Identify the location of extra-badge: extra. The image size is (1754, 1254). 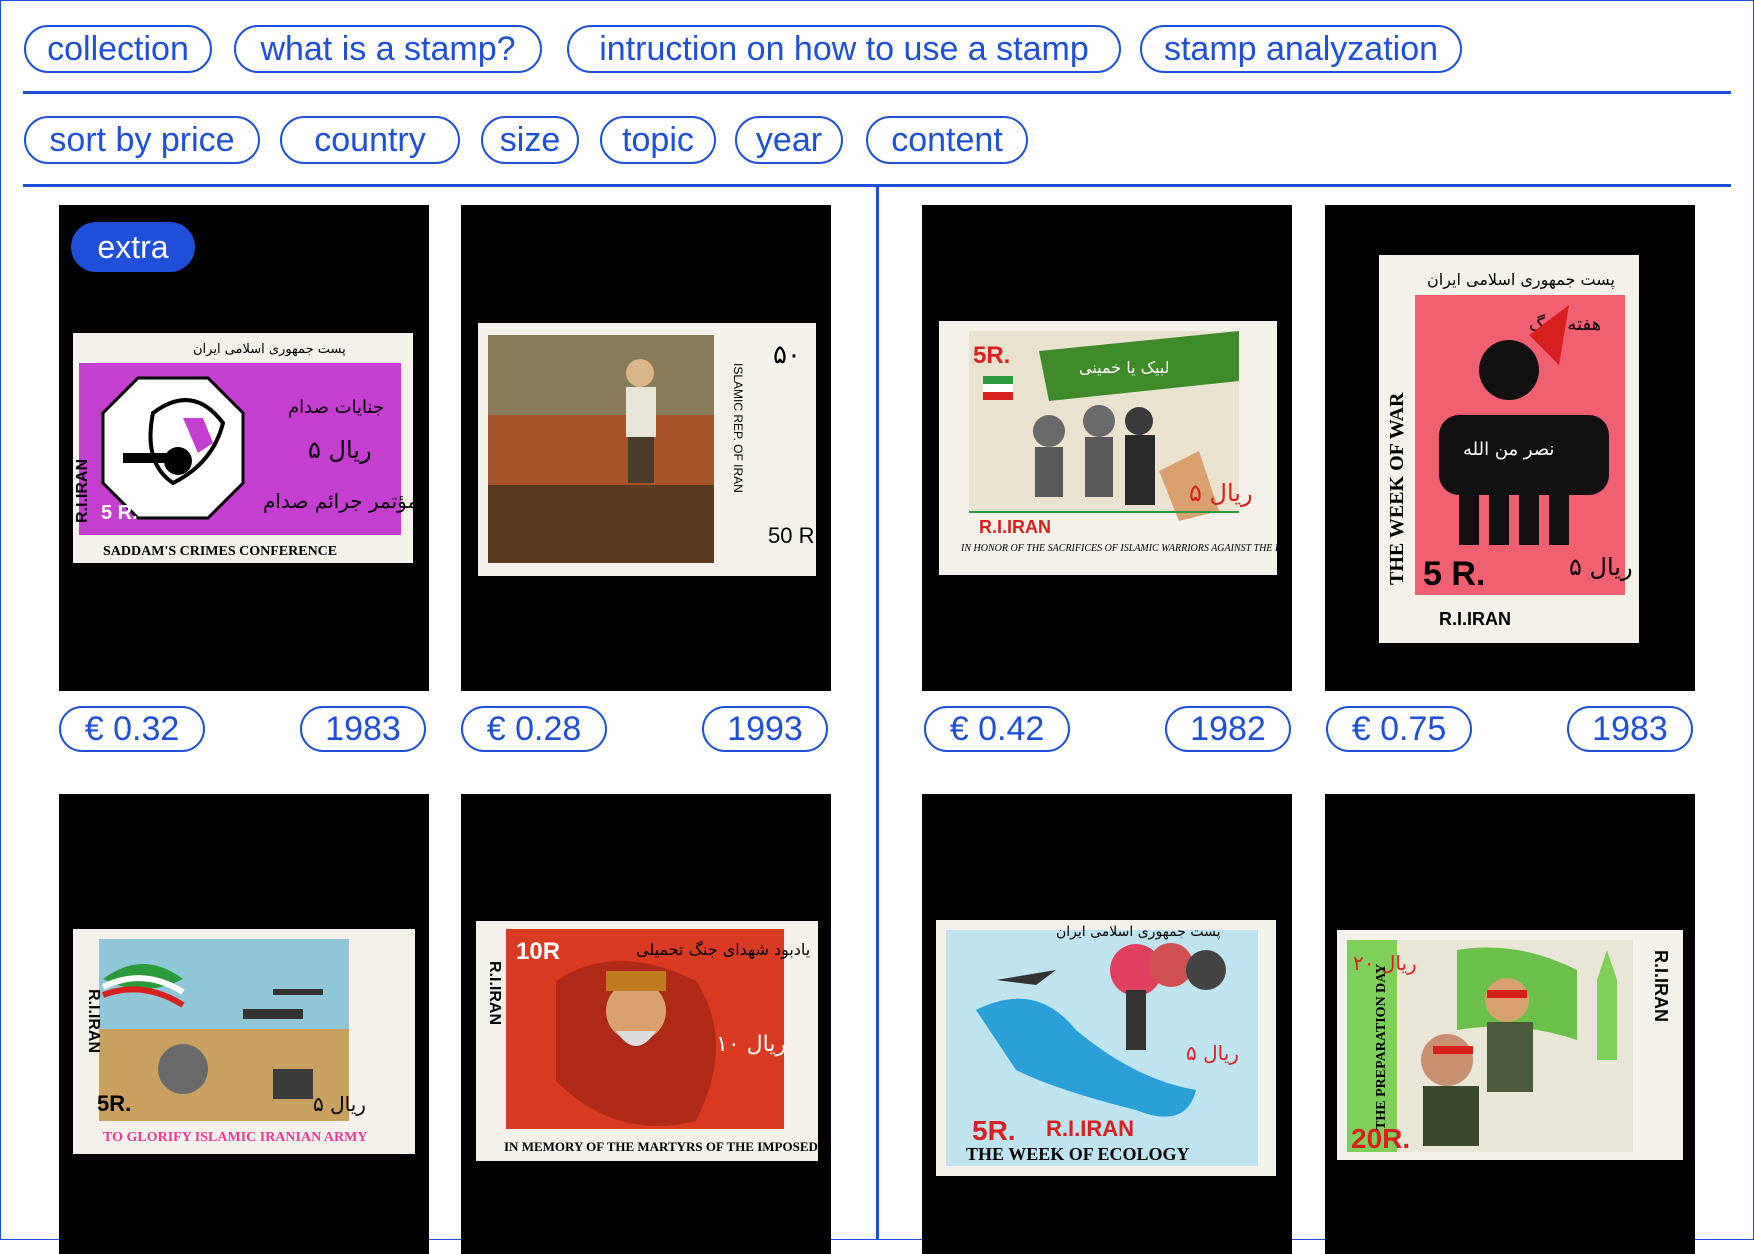
(133, 247).